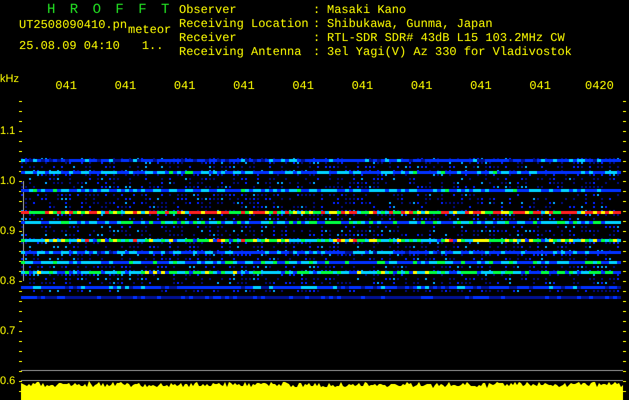 The image size is (629, 400). What do you see at coordinates (367, 11) in the screenshot?
I see `info-value: Masaki Kano` at bounding box center [367, 11].